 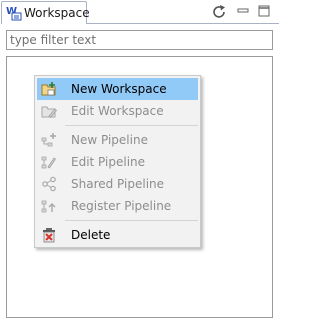 I want to click on menu-item-label: New Pipeline, so click(x=109, y=140).